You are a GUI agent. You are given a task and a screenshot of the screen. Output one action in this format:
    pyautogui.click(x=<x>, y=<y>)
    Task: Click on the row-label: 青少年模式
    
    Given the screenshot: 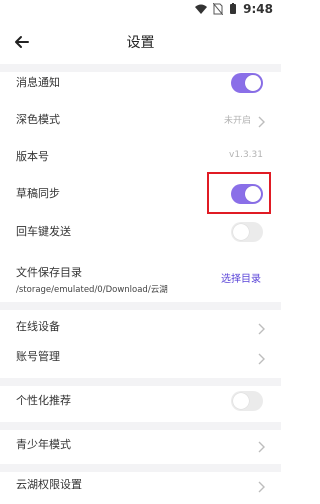 What is the action you would take?
    pyautogui.click(x=43, y=444)
    